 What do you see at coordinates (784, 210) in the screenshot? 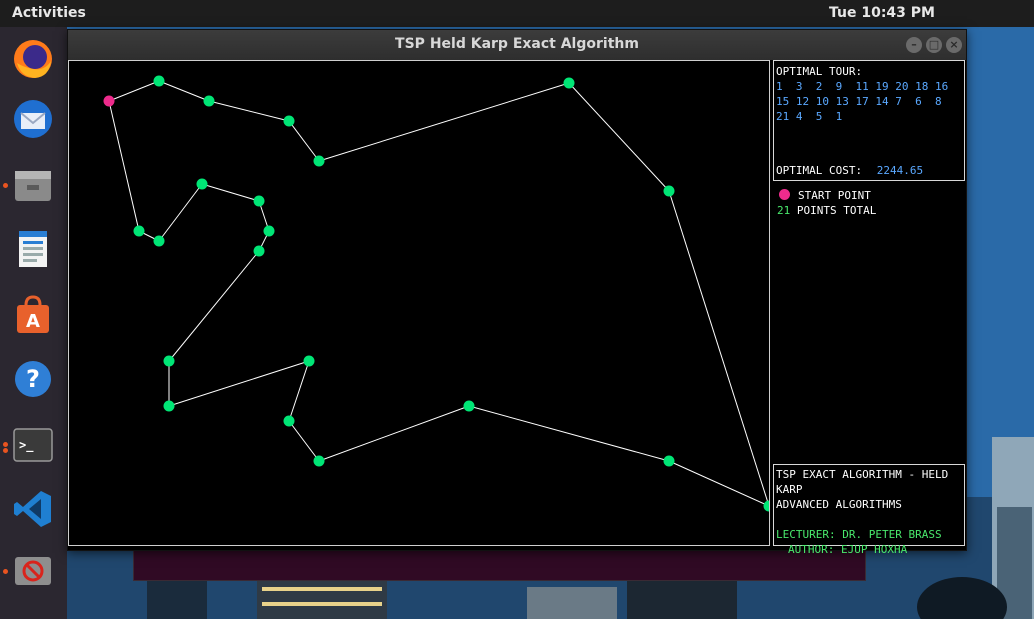
I see `points-count: 21` at bounding box center [784, 210].